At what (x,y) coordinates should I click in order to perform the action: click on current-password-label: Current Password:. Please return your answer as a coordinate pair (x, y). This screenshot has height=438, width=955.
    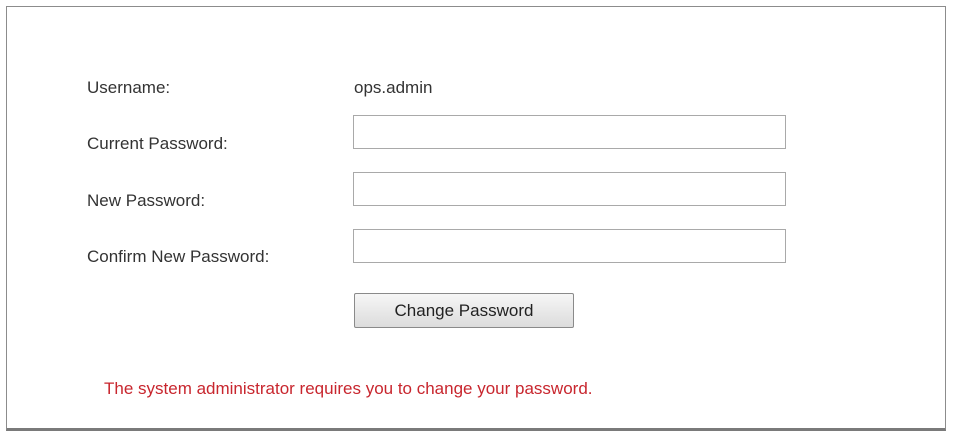
    Looking at the image, I should click on (157, 143).